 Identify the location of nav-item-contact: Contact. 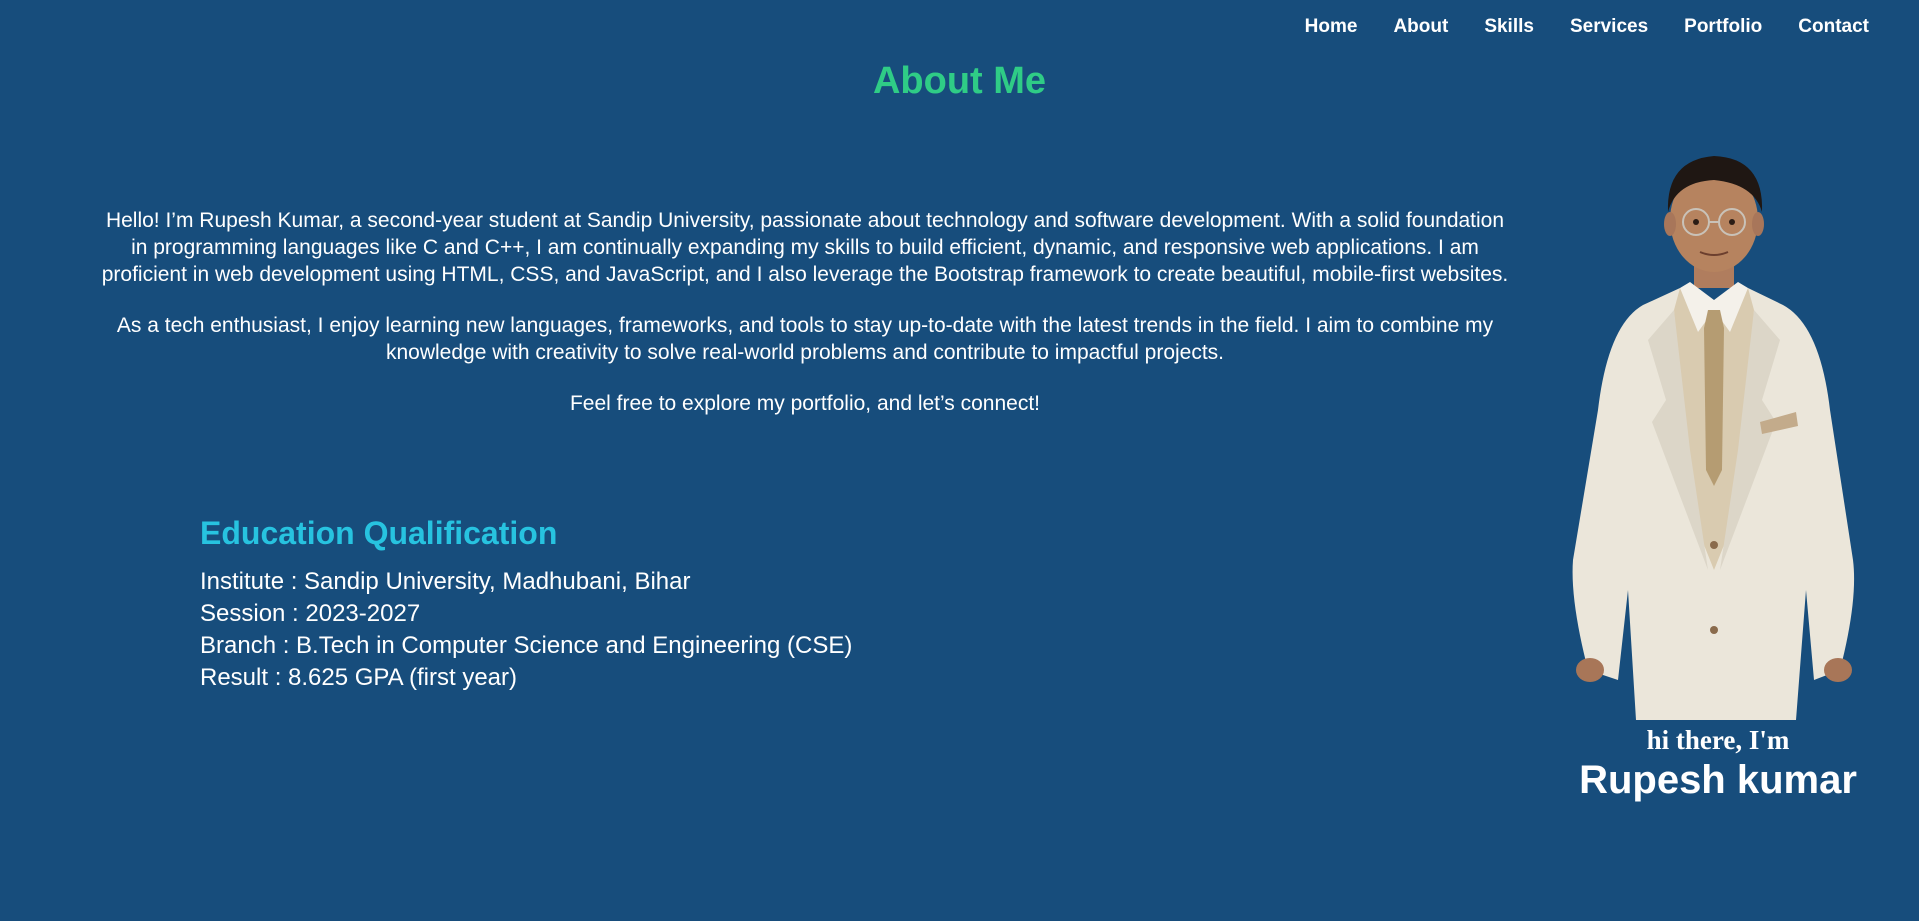
(1833, 27).